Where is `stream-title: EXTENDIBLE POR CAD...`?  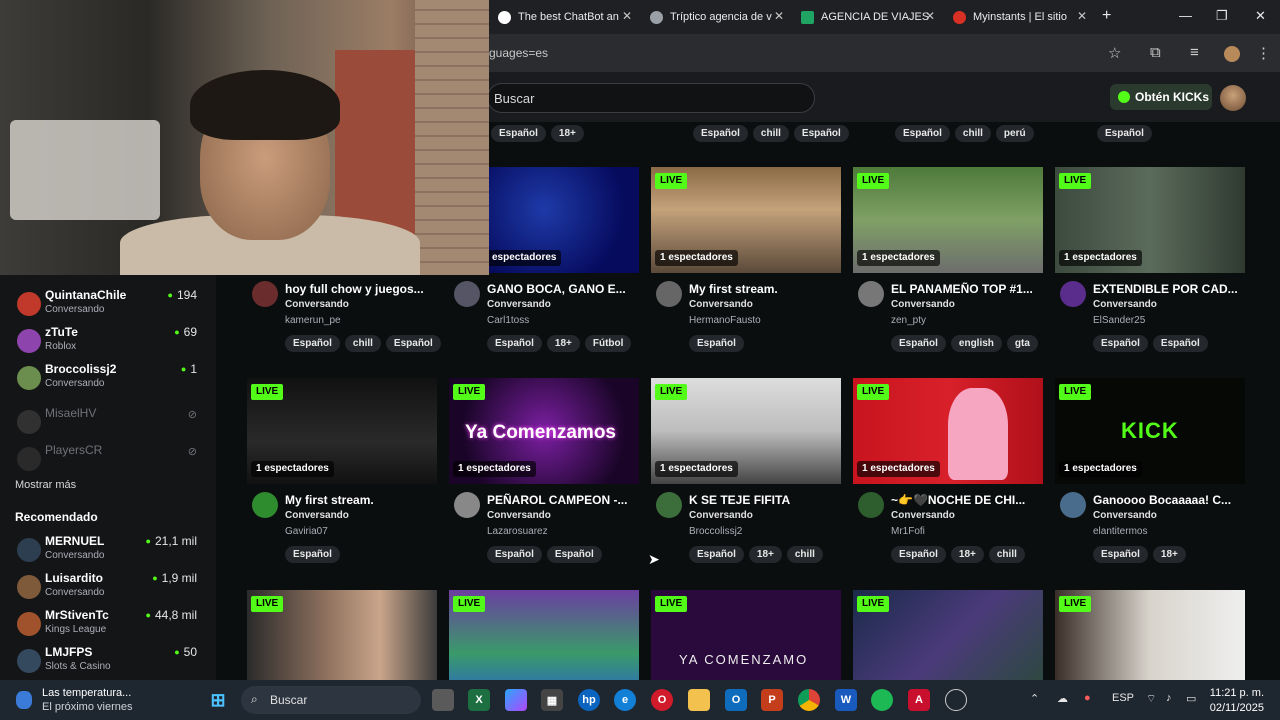
stream-title: EXTENDIBLE POR CAD... is located at coordinates (1165, 289).